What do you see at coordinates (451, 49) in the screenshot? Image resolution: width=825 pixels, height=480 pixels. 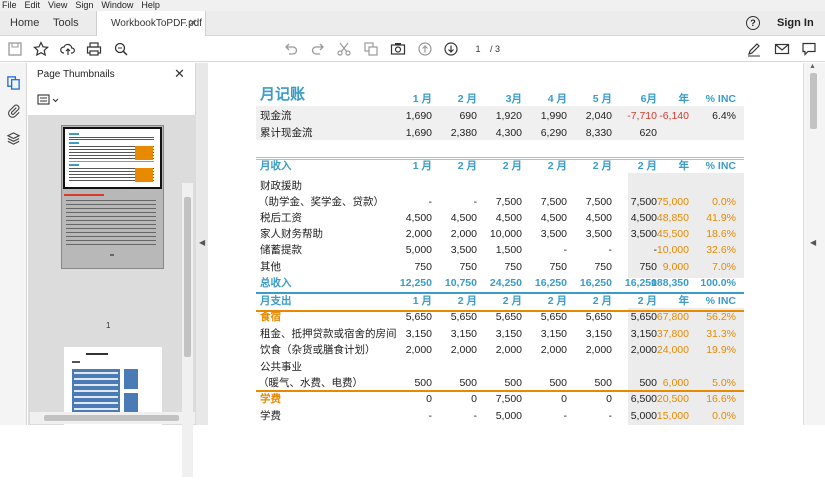 I see `page-down-icon` at bounding box center [451, 49].